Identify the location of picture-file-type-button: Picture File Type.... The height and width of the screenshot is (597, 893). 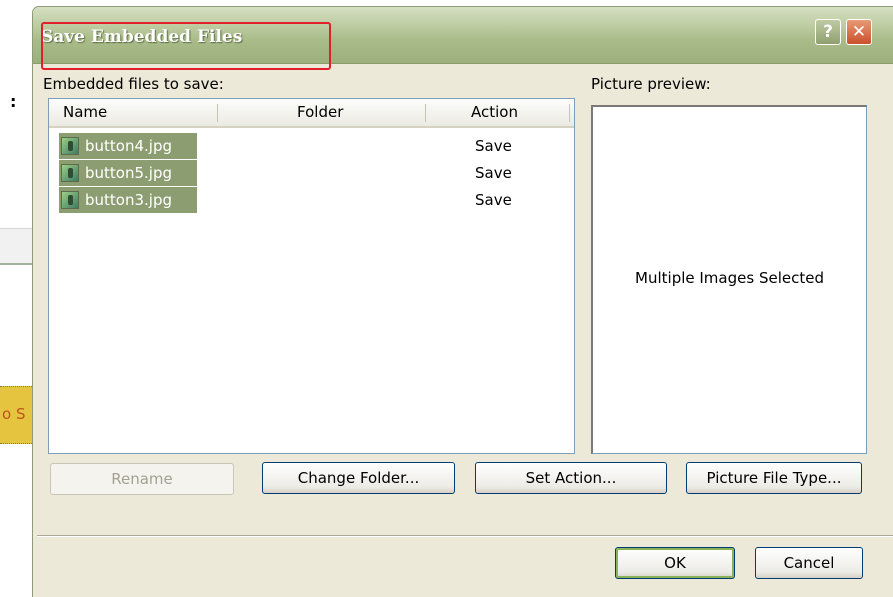
(774, 478).